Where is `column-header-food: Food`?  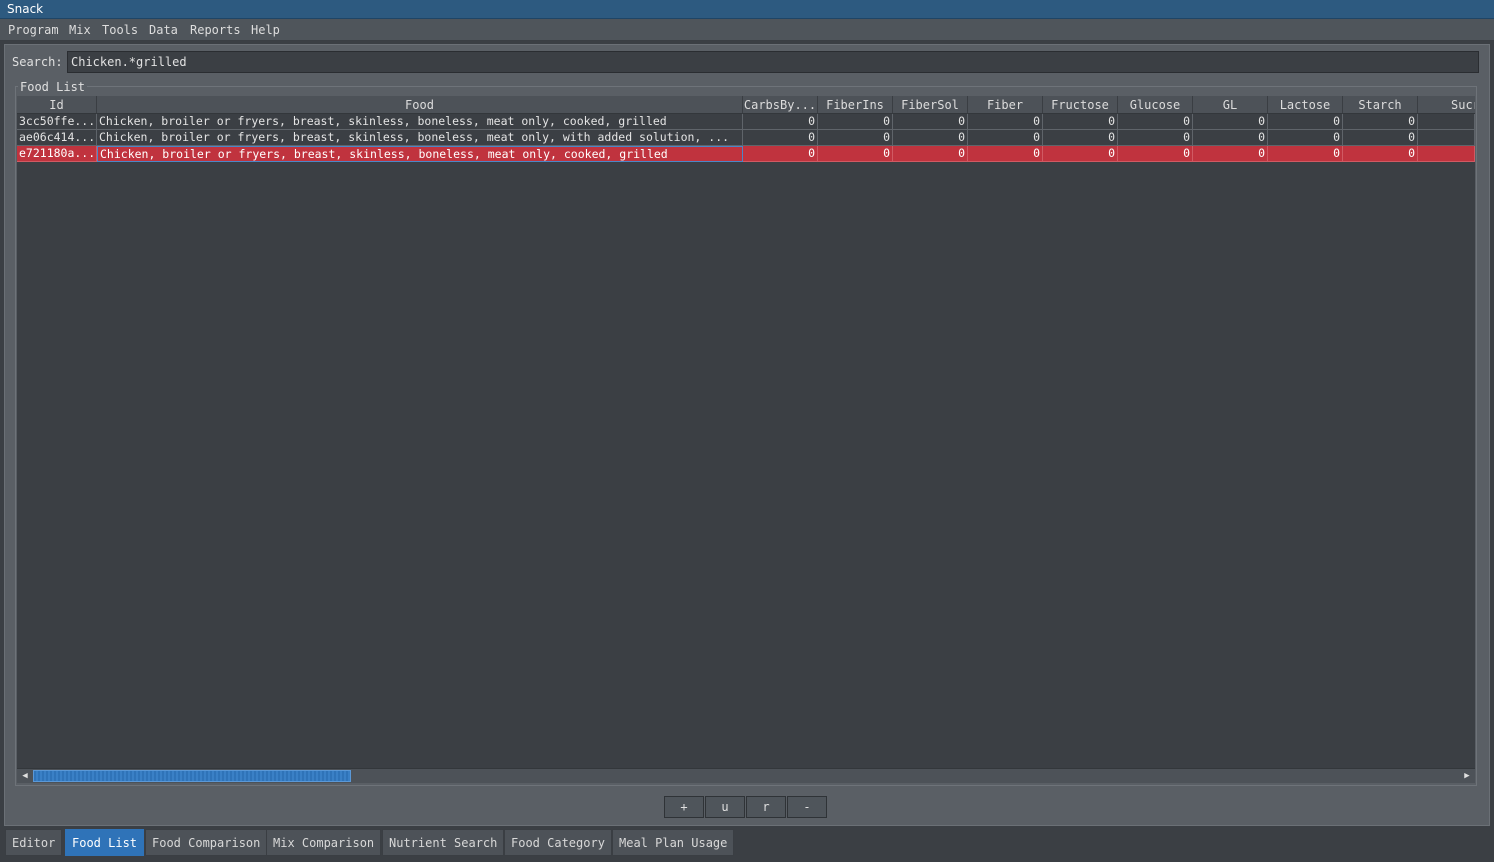
column-header-food: Food is located at coordinates (420, 105).